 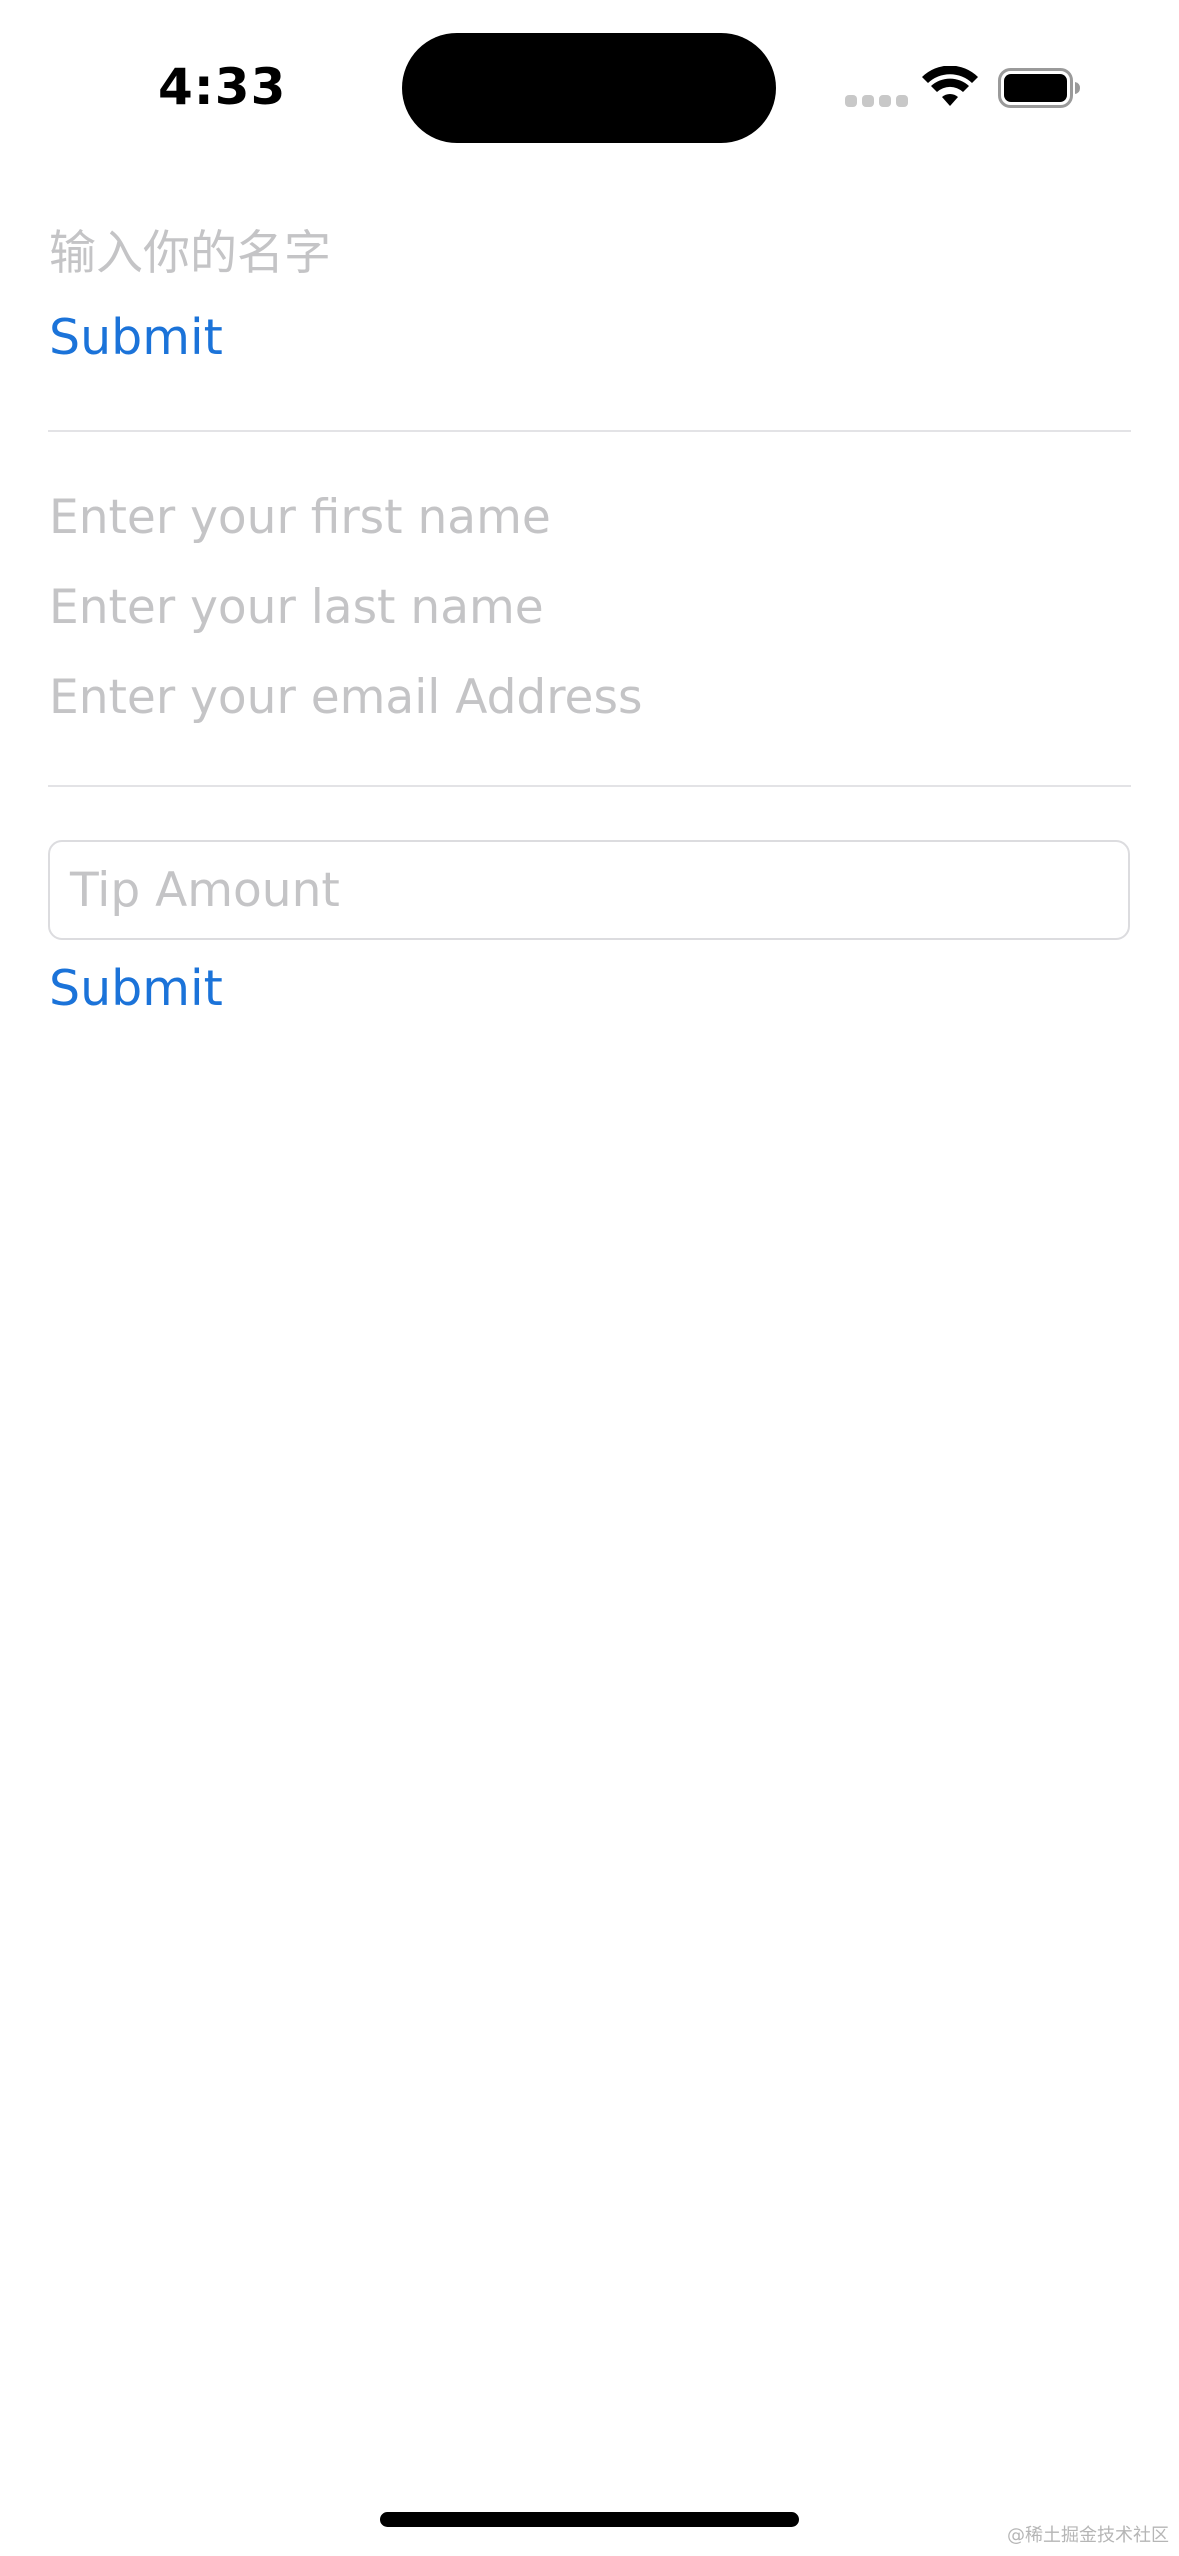 What do you see at coordinates (222, 87) in the screenshot?
I see `status-time: 4:33` at bounding box center [222, 87].